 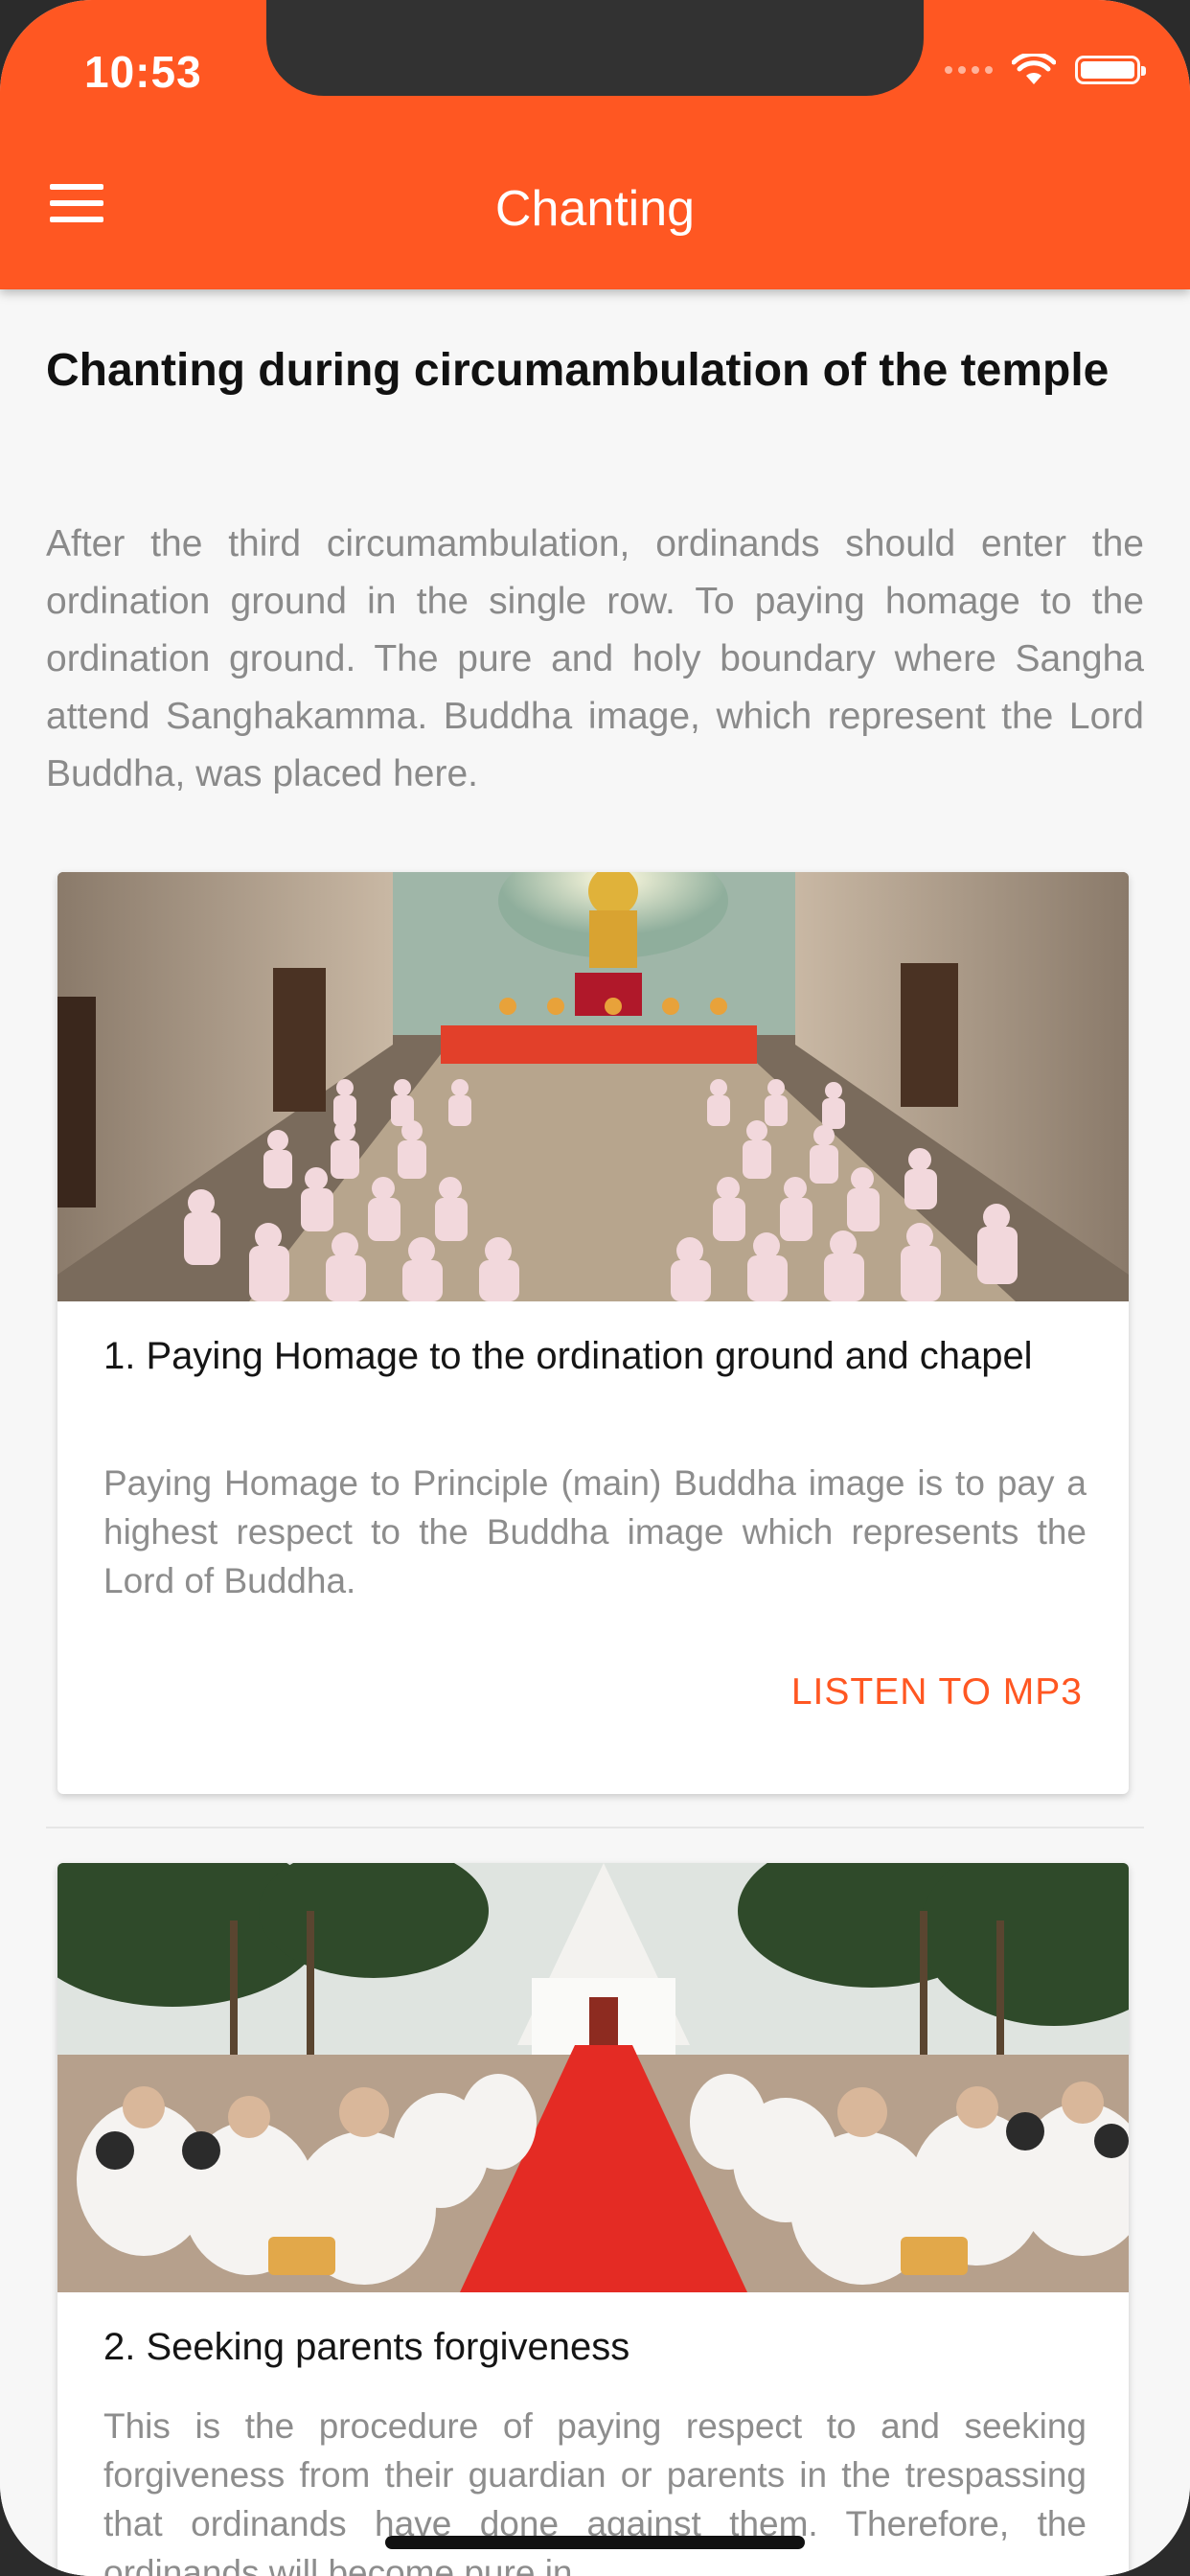 I want to click on device-notch, so click(x=595, y=48).